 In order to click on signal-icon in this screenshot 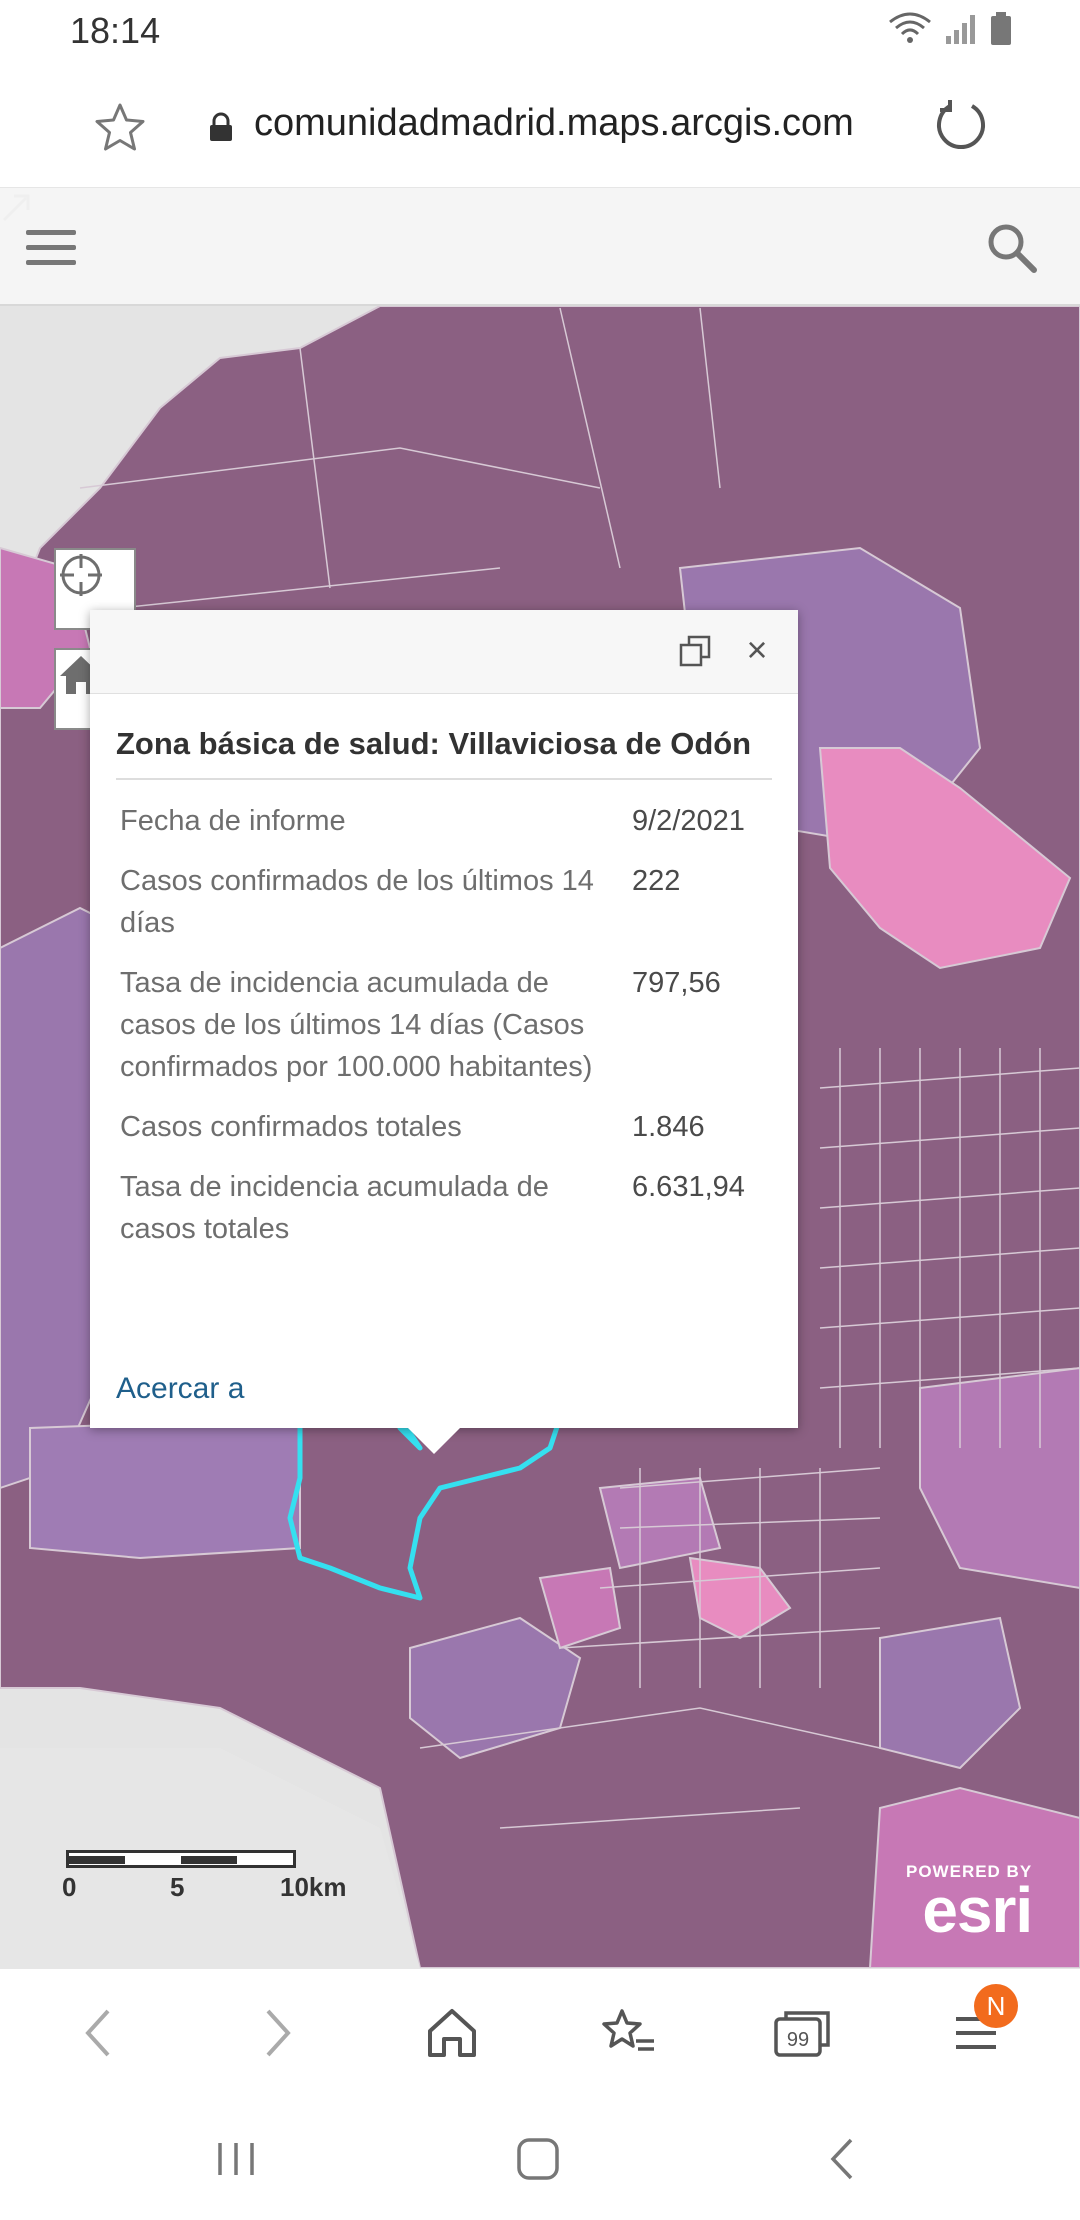, I will do `click(960, 29)`.